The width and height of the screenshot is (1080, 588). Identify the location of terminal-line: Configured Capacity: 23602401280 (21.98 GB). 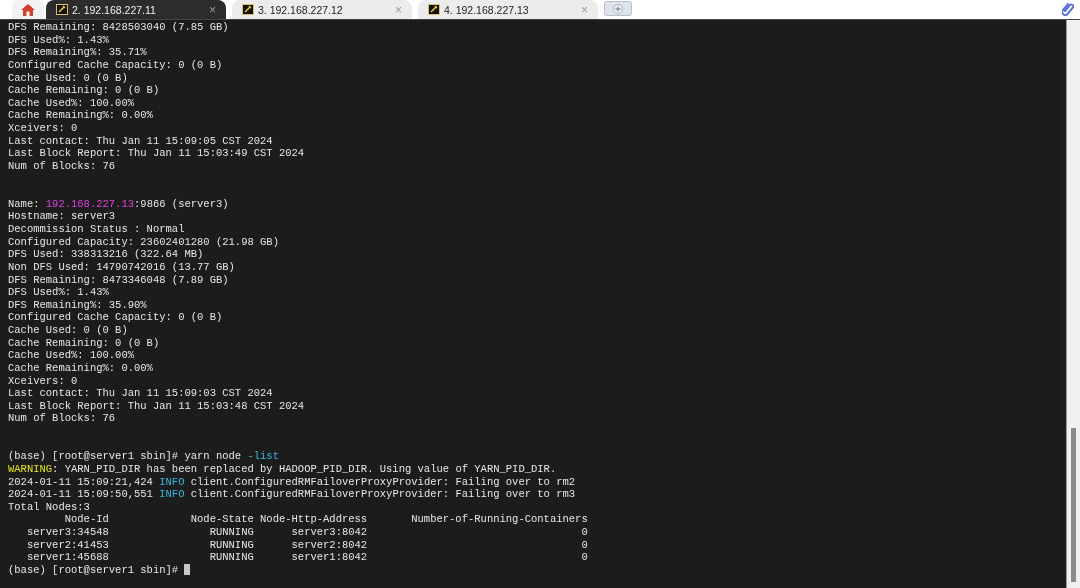
(144, 242).